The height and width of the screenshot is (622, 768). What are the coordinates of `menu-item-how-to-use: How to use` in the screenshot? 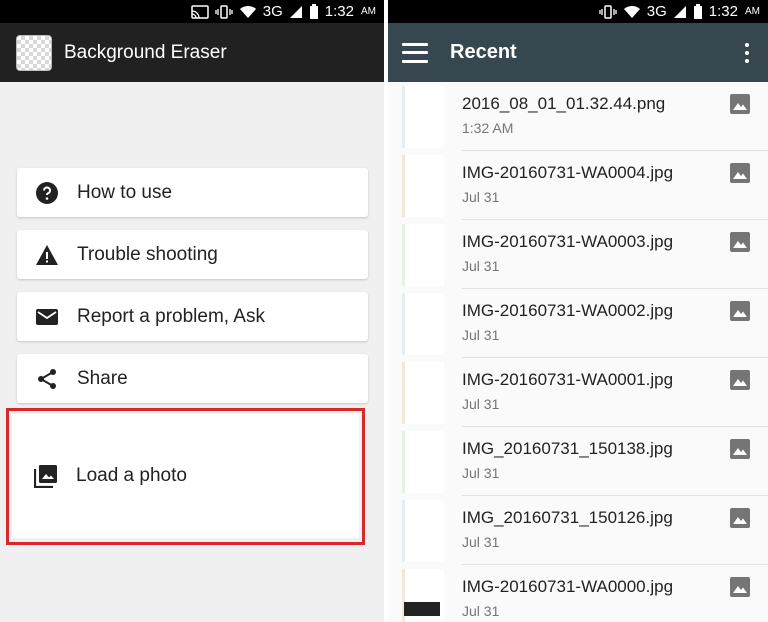 It's located at (192, 192).